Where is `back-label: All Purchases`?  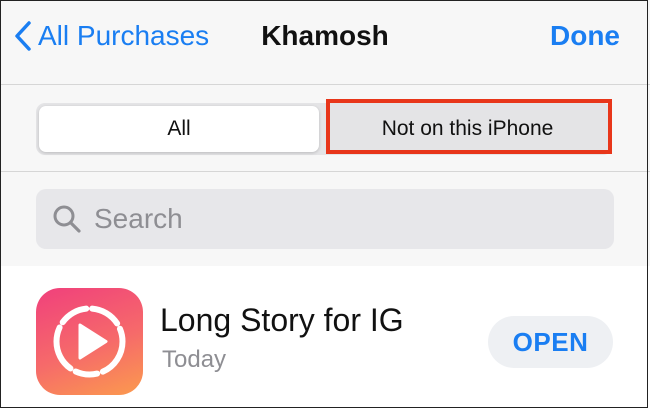
back-label: All Purchases is located at coordinates (124, 35).